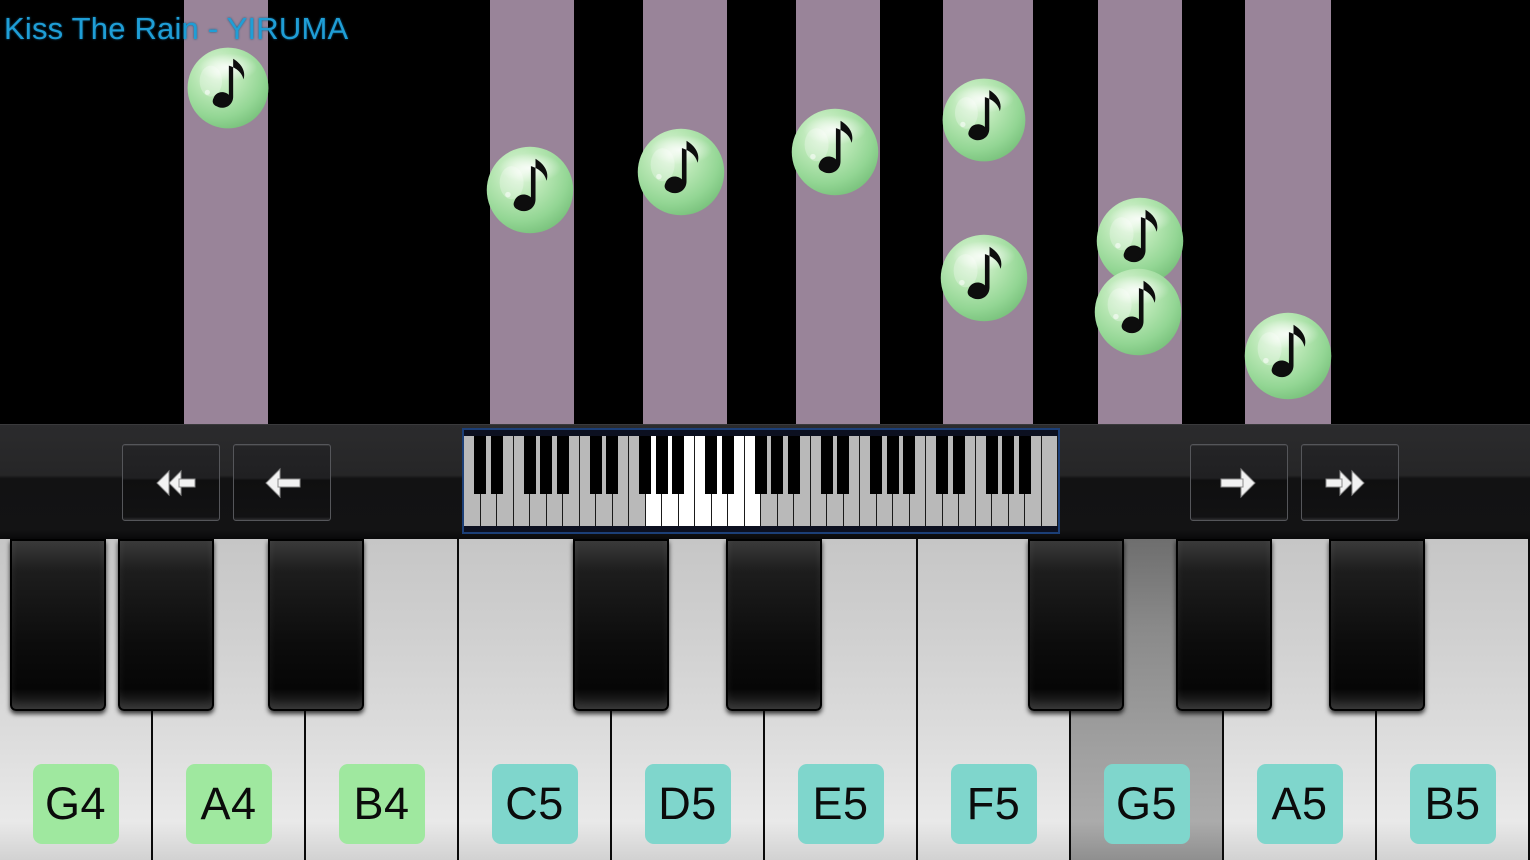 This screenshot has width=1530, height=860. Describe the element at coordinates (1299, 804) in the screenshot. I see `key-label-a5: A5` at that location.